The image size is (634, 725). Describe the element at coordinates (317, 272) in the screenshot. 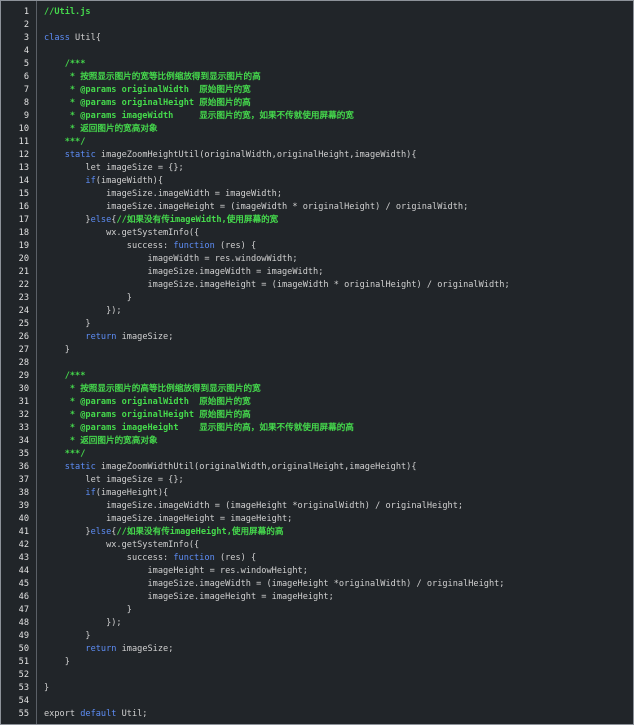

I see `code-line: 21 imageSize.imageWidth = imageWidth;` at that location.